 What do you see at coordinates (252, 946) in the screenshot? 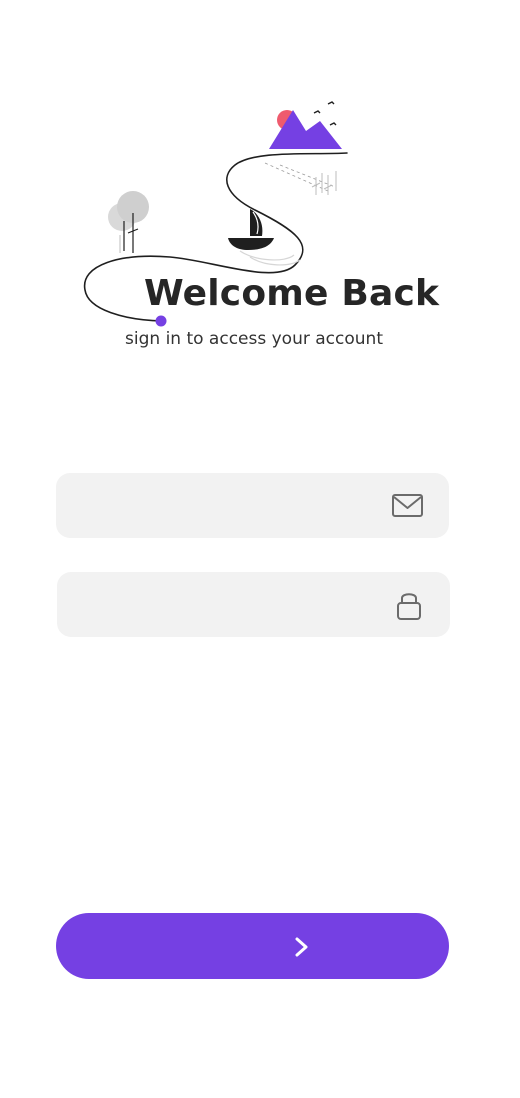
I see `sign-in-button` at bounding box center [252, 946].